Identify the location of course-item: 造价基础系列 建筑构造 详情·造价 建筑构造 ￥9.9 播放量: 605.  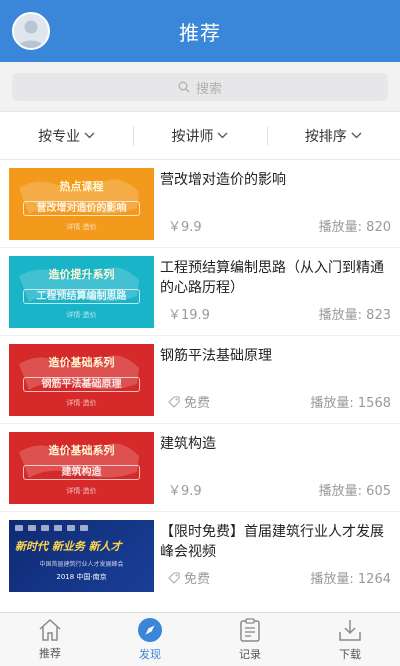
(200, 468).